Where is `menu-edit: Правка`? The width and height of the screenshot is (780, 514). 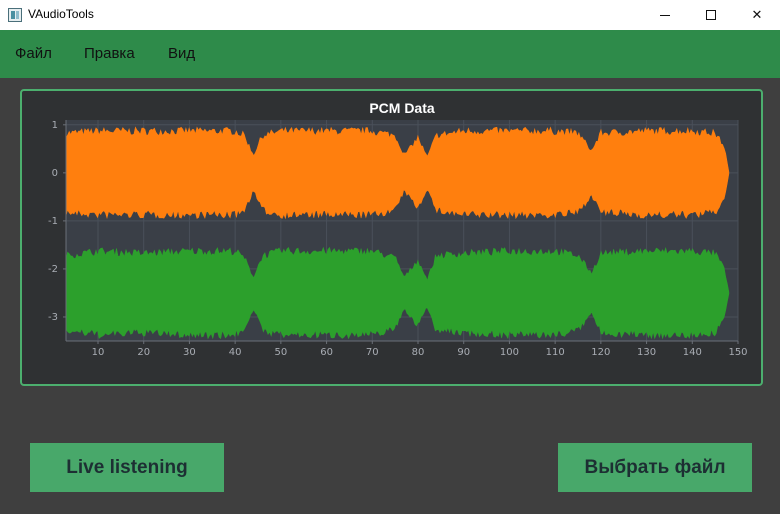 menu-edit: Правка is located at coordinates (109, 53).